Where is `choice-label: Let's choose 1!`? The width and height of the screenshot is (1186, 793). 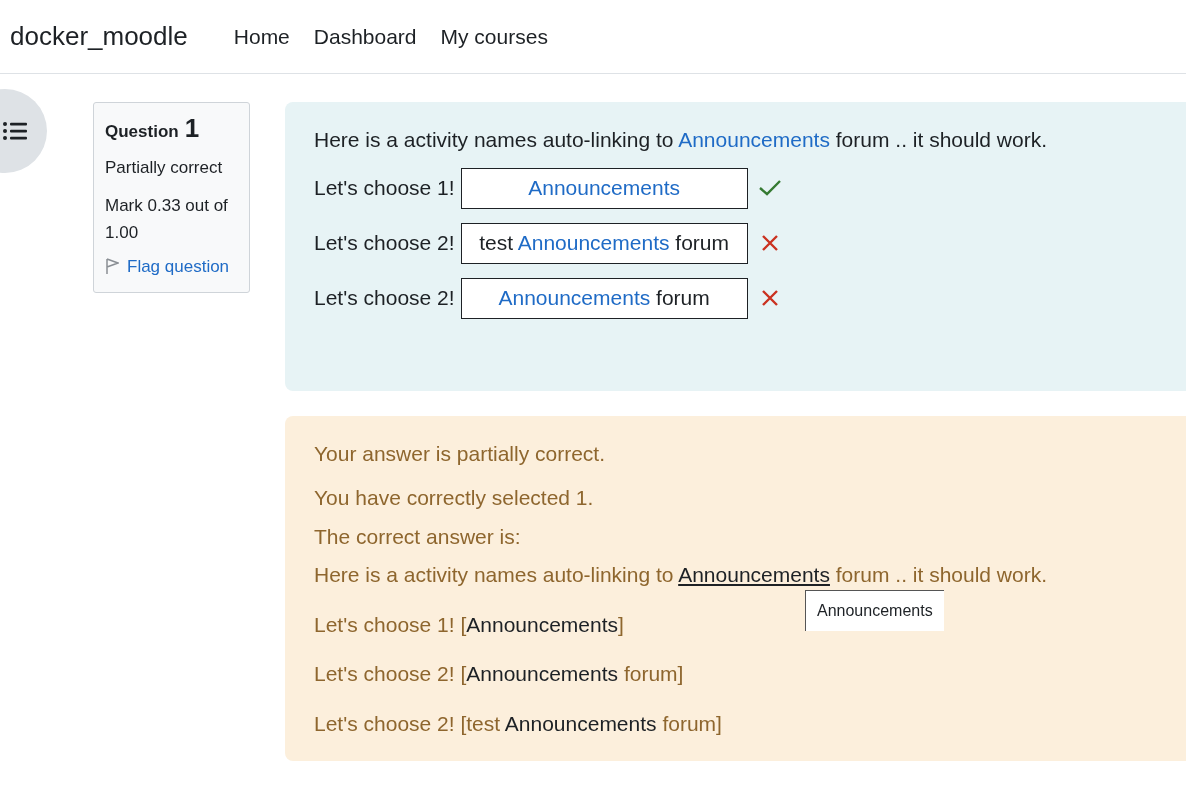
choice-label: Let's choose 1! is located at coordinates (384, 188).